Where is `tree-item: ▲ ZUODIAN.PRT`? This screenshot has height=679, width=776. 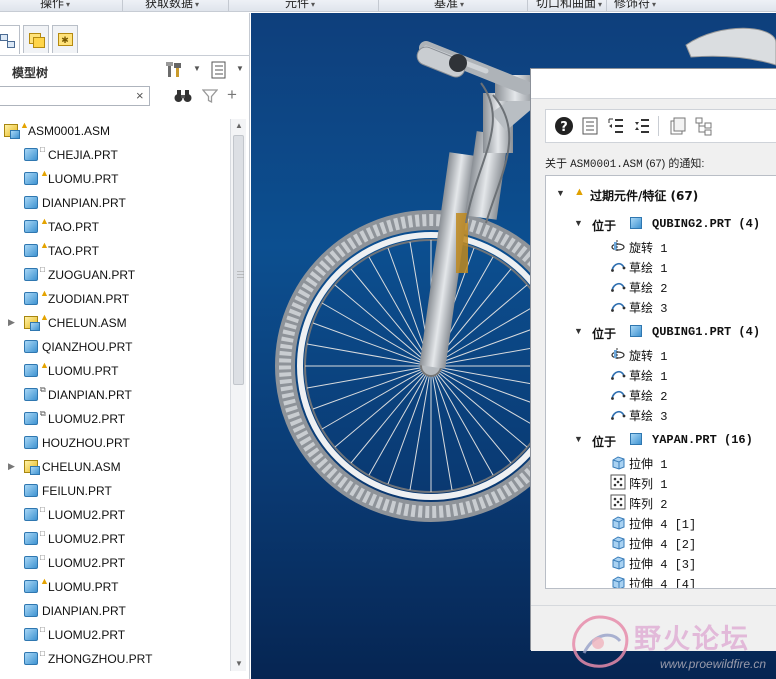
tree-item: ▲ ZUODIAN.PRT is located at coordinates (115, 299).